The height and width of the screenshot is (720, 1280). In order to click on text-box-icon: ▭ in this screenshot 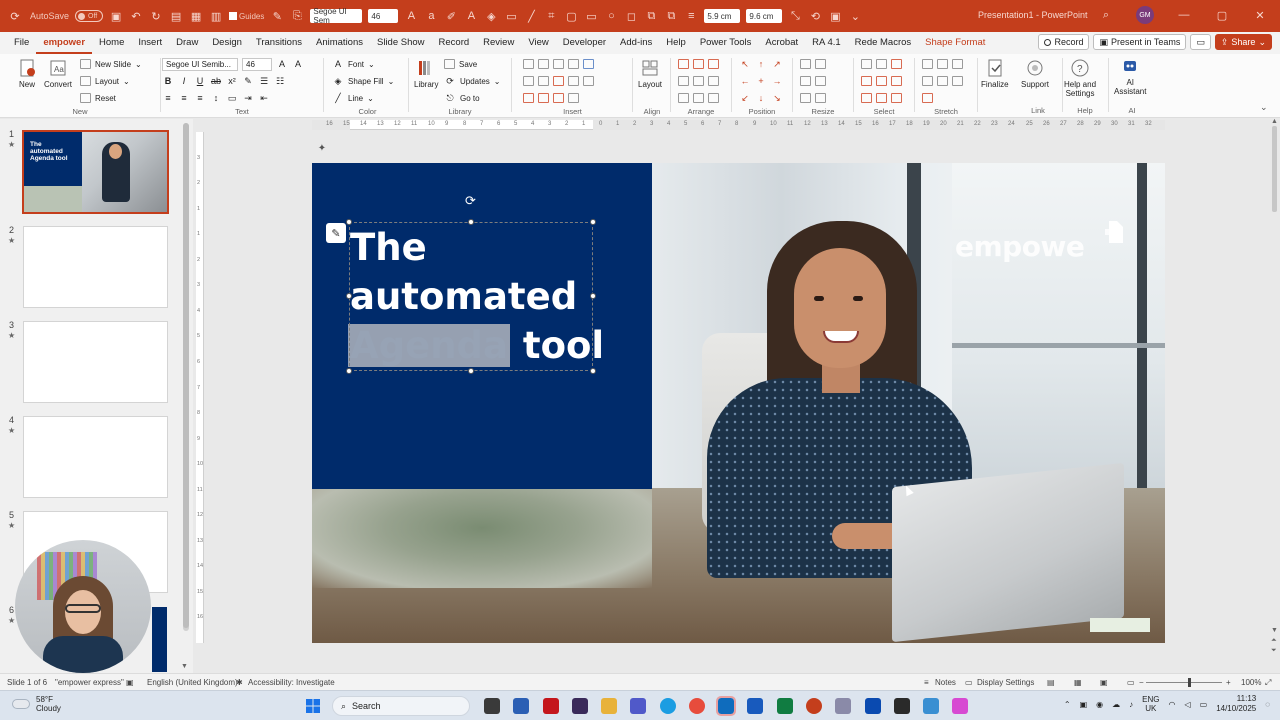, I will do `click(232, 98)`.